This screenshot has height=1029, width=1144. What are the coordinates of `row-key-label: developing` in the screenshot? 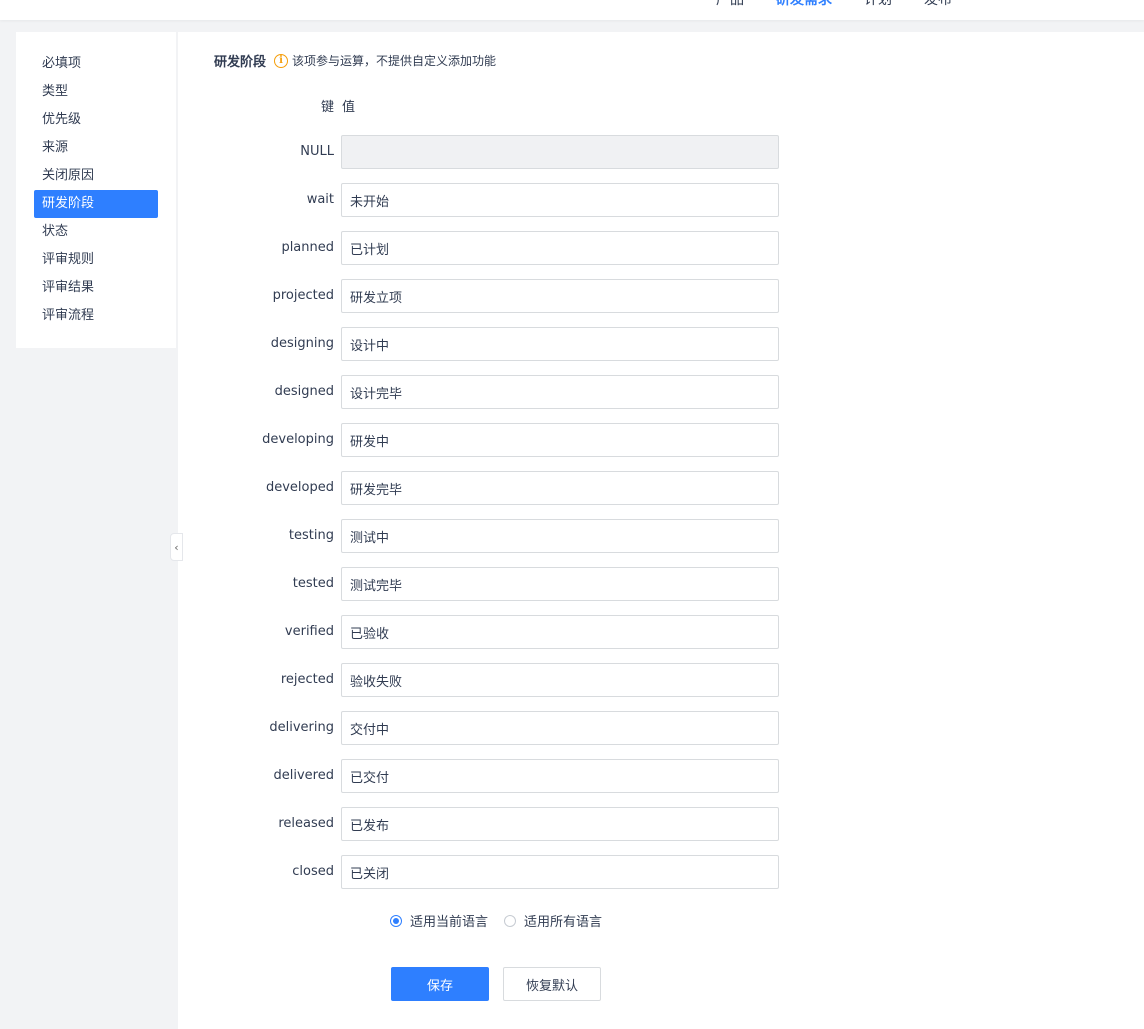 It's located at (298, 439).